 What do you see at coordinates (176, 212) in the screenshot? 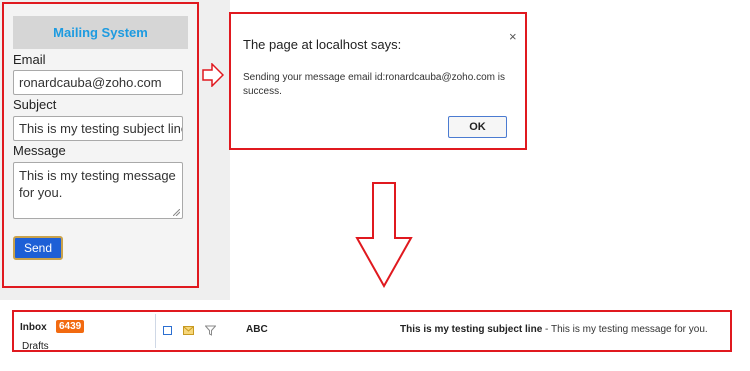
I see `resize-grip-icon` at bounding box center [176, 212].